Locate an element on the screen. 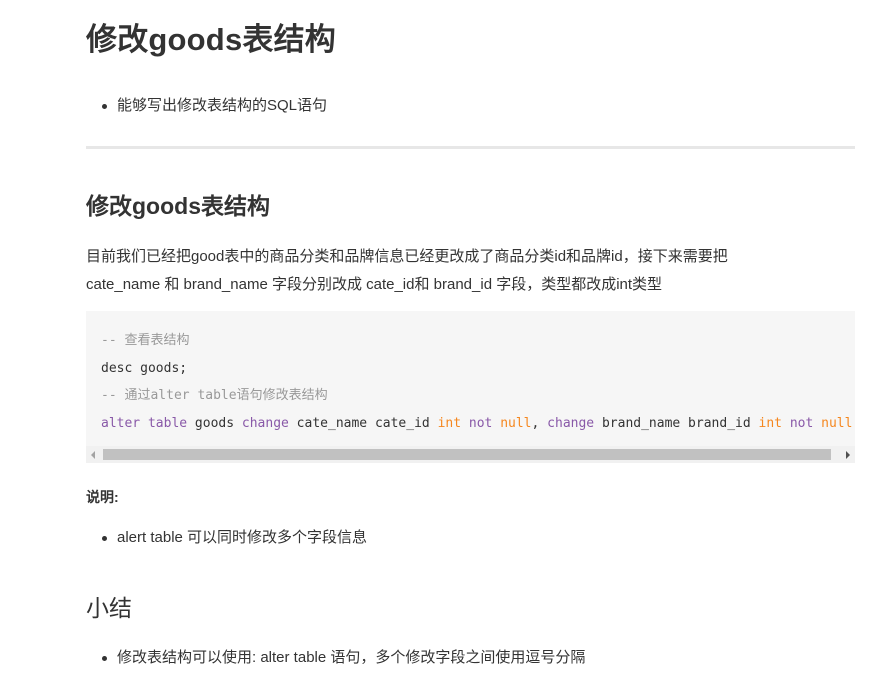 The image size is (872, 694). notes-list: alert table 可以同时修改多个字段信息 is located at coordinates (226, 538).